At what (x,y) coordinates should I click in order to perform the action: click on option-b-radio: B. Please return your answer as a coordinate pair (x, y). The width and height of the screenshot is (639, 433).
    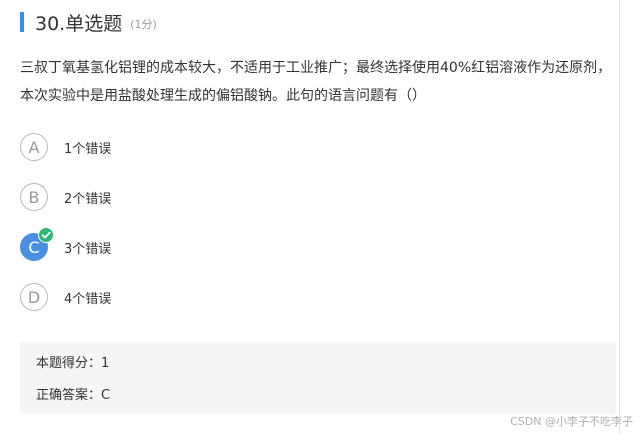
    Looking at the image, I should click on (34, 197).